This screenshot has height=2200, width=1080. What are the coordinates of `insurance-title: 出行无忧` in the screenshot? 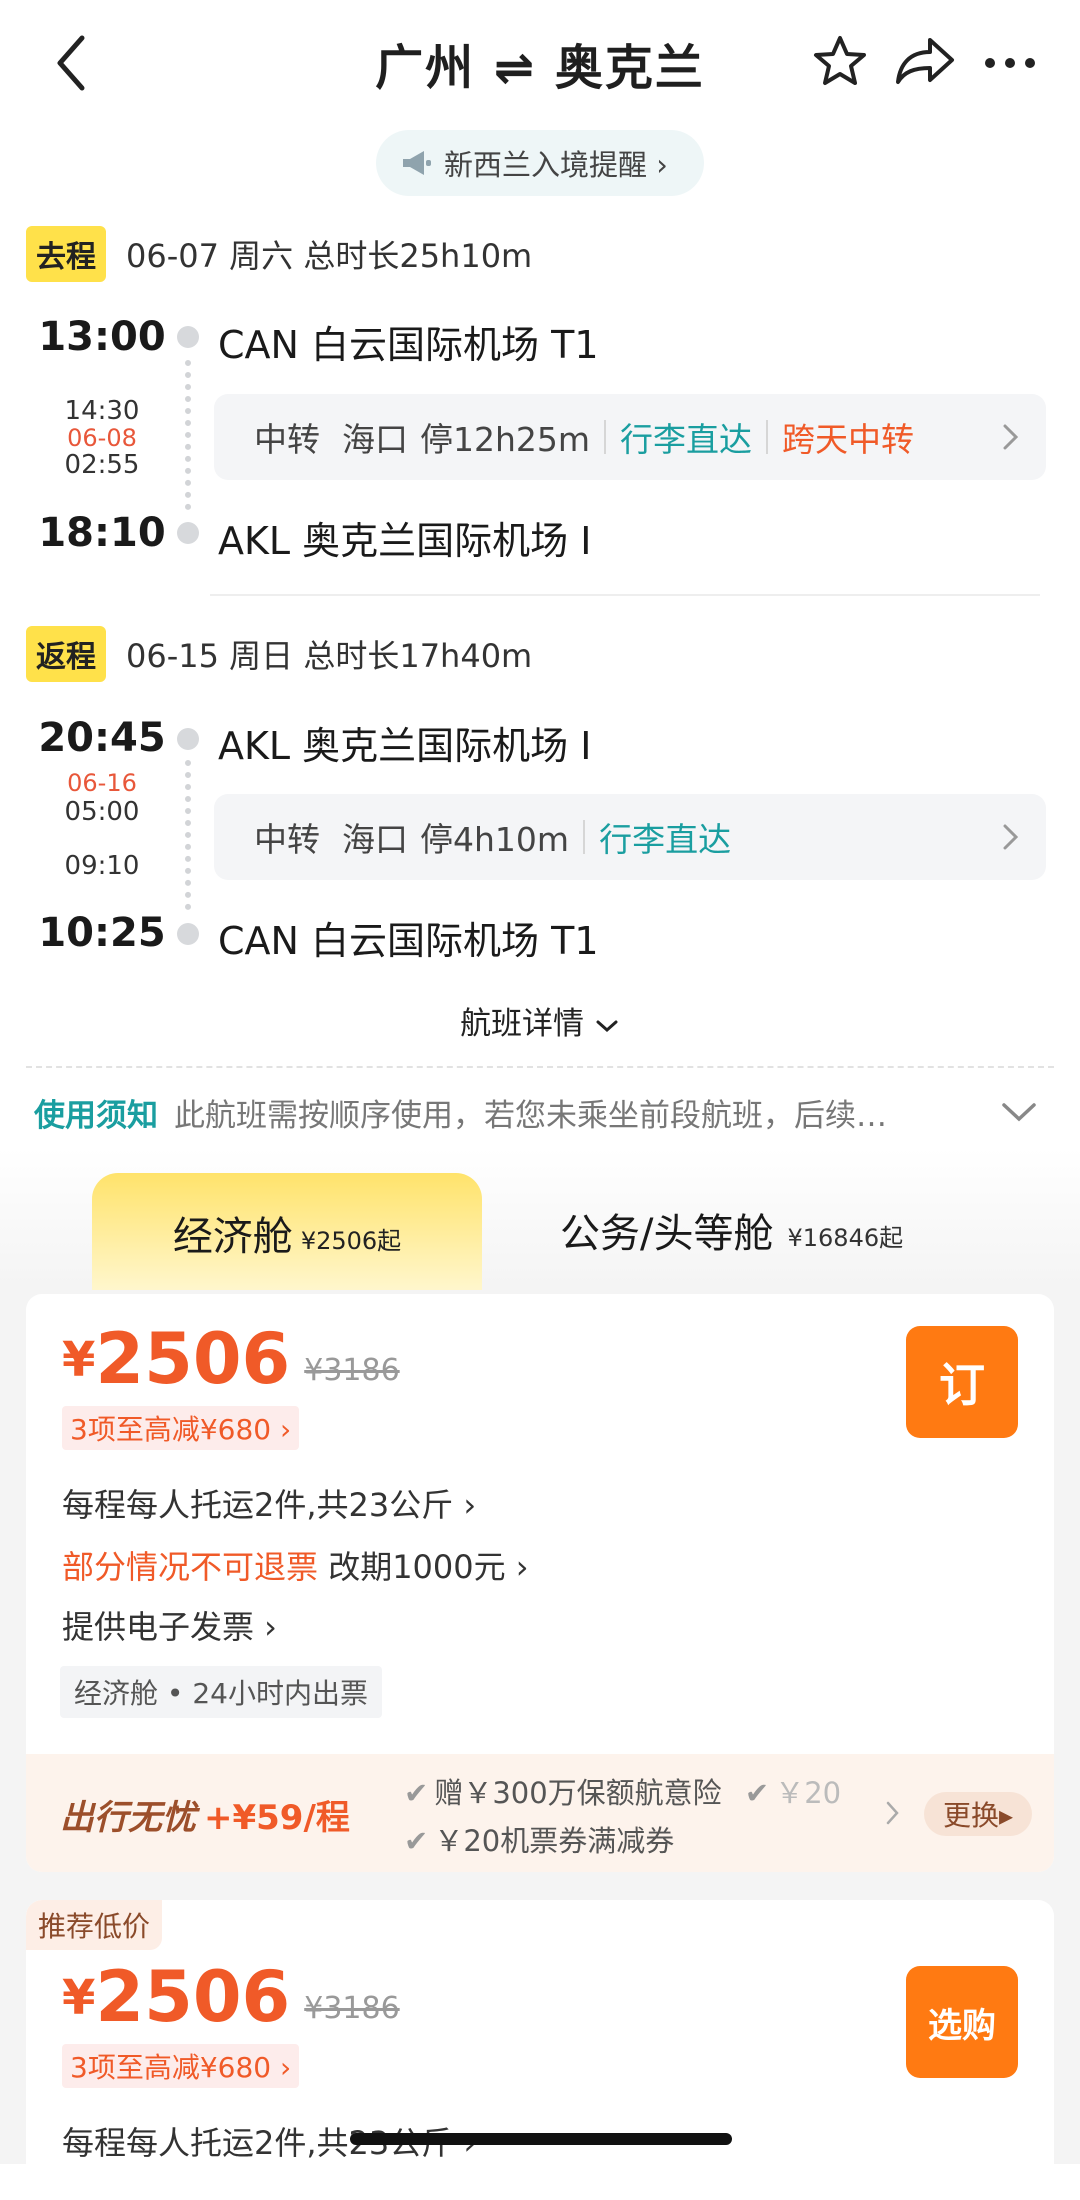 It's located at (128, 1818).